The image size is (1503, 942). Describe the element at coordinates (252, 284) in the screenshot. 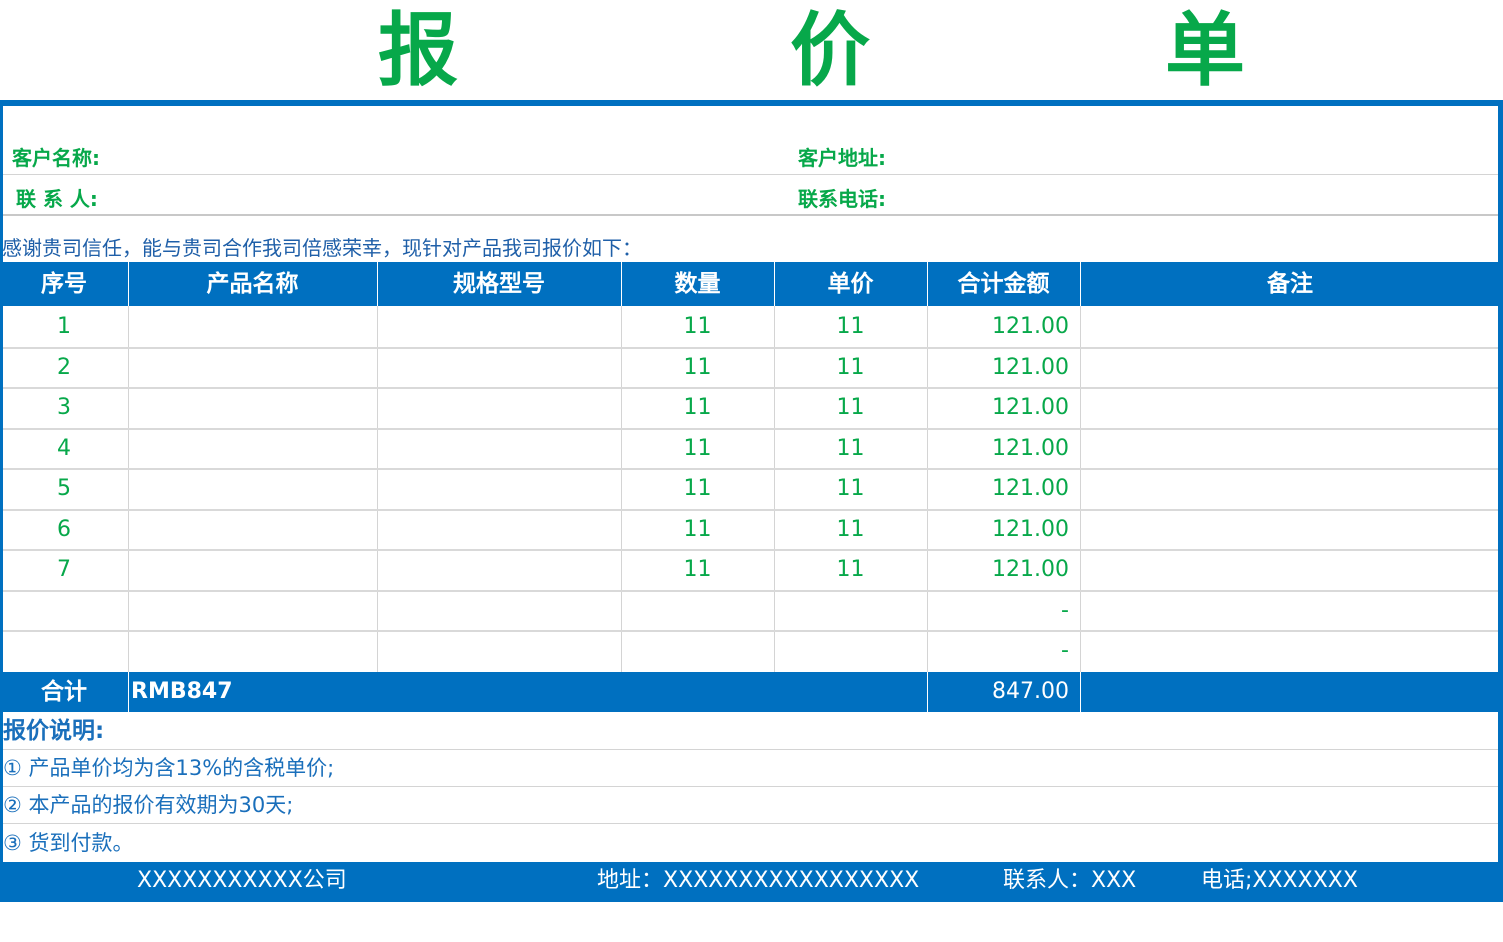

I see `header-product-name: 产品名称` at that location.